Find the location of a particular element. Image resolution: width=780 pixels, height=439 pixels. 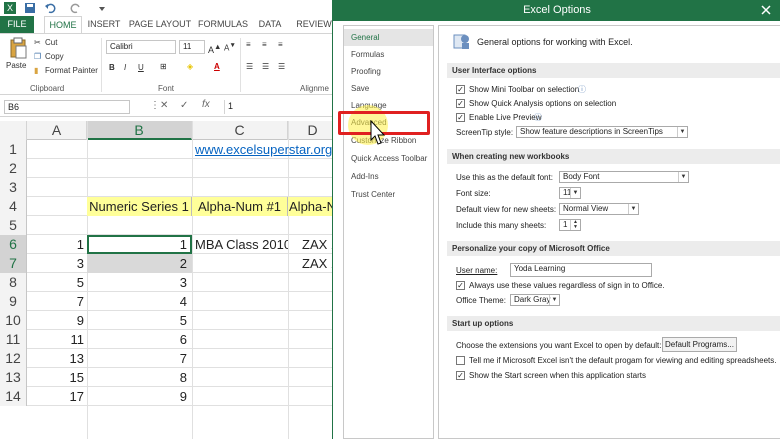

cell-d2 is located at coordinates (313, 168).